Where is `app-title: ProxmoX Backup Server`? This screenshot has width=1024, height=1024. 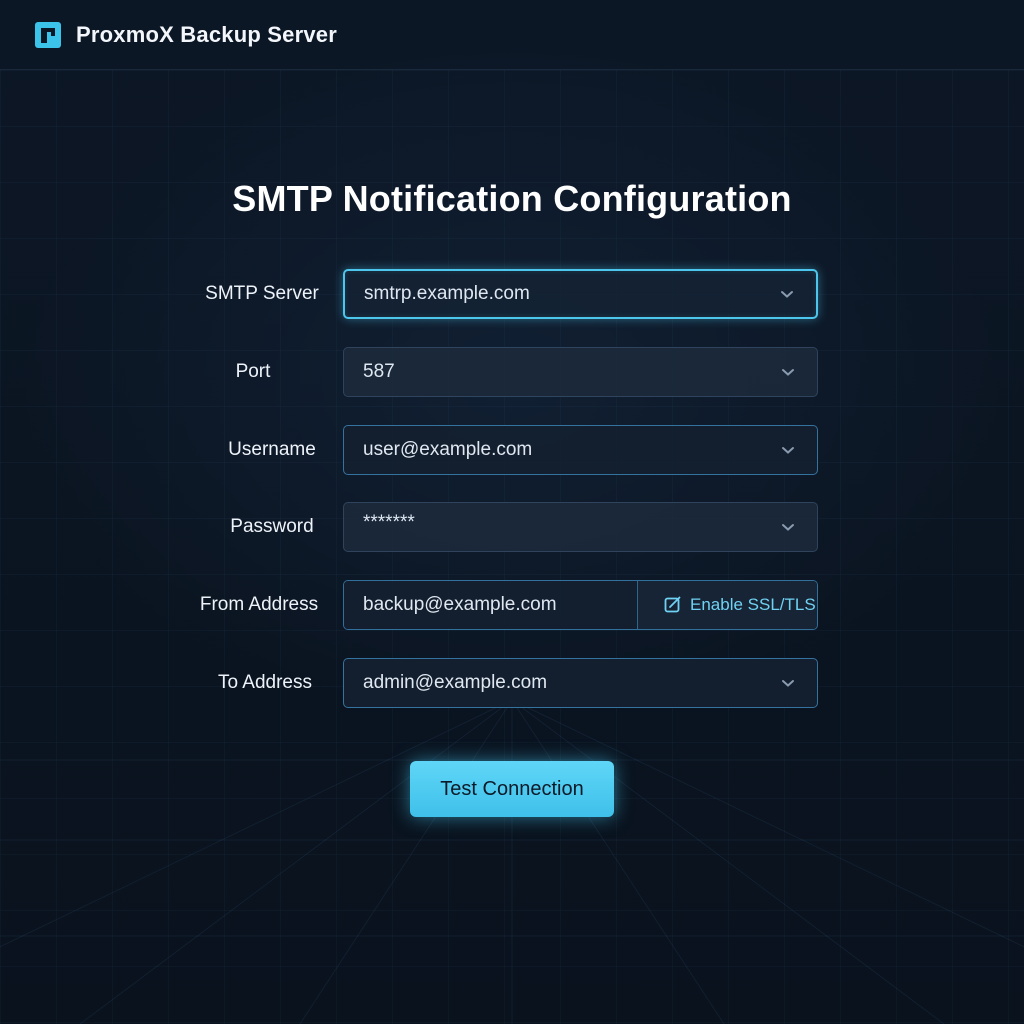 app-title: ProxmoX Backup Server is located at coordinates (206, 34).